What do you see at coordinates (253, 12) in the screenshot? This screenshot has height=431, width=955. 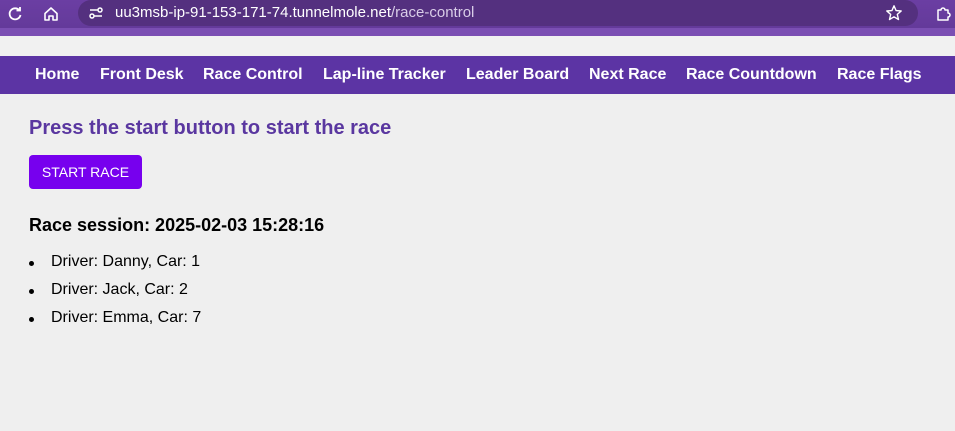 I see `url-host: uu3msb-ip-91-153-171-74.tunnelmole.net` at bounding box center [253, 12].